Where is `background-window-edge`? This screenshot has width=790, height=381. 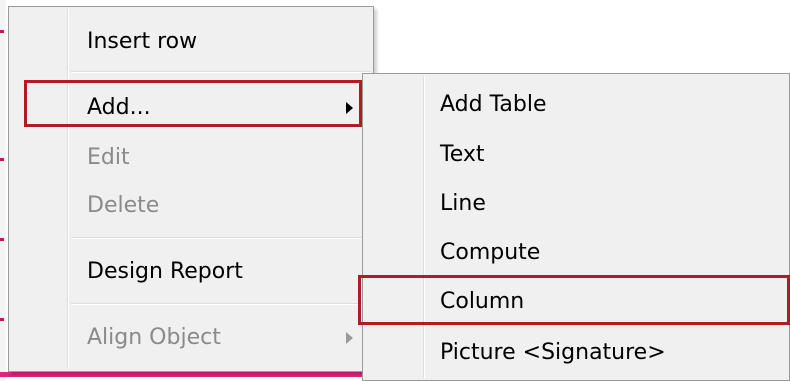 background-window-edge is located at coordinates (3, 190).